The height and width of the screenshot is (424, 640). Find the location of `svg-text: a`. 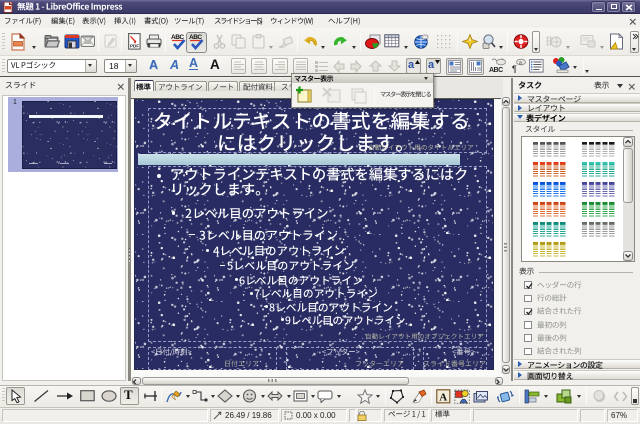

svg-text: a is located at coordinates (520, 64).